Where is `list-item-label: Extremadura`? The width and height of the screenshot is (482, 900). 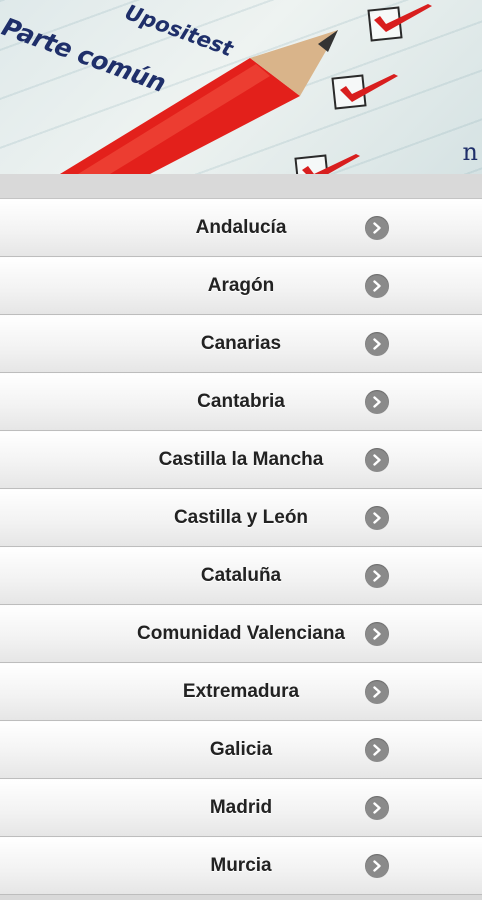 list-item-label: Extremadura is located at coordinates (241, 691).